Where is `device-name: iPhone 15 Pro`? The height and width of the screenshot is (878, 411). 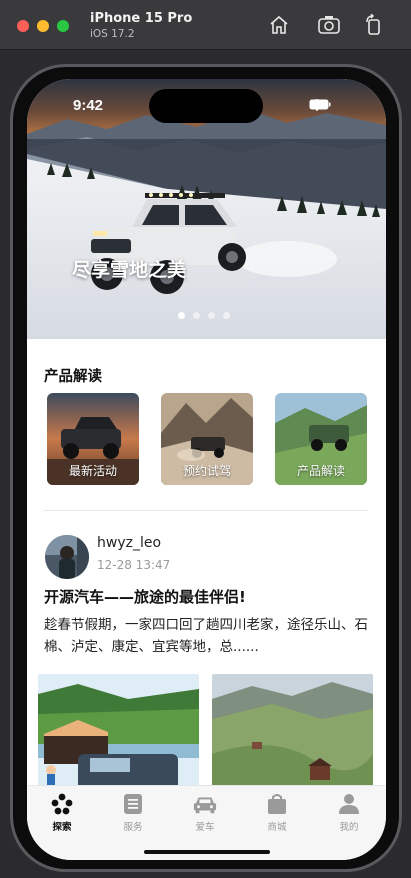
device-name: iPhone 15 Pro is located at coordinates (141, 18).